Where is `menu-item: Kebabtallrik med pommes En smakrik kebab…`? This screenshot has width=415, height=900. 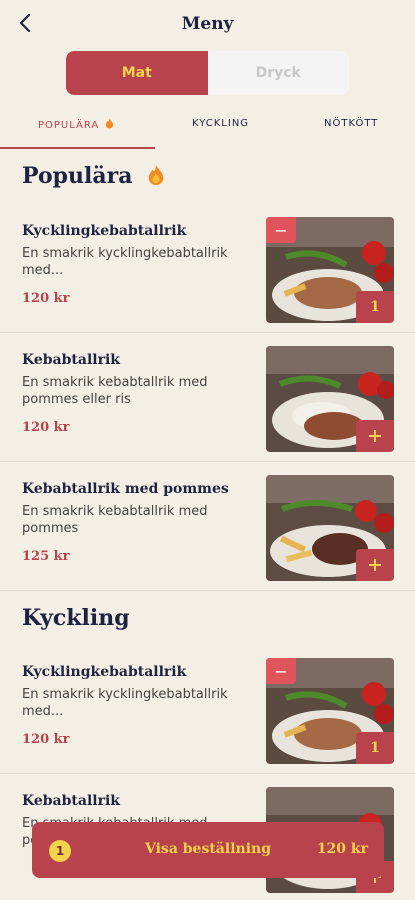
menu-item: Kebabtallrik med pommes En smakrik kebab… is located at coordinates (207, 527).